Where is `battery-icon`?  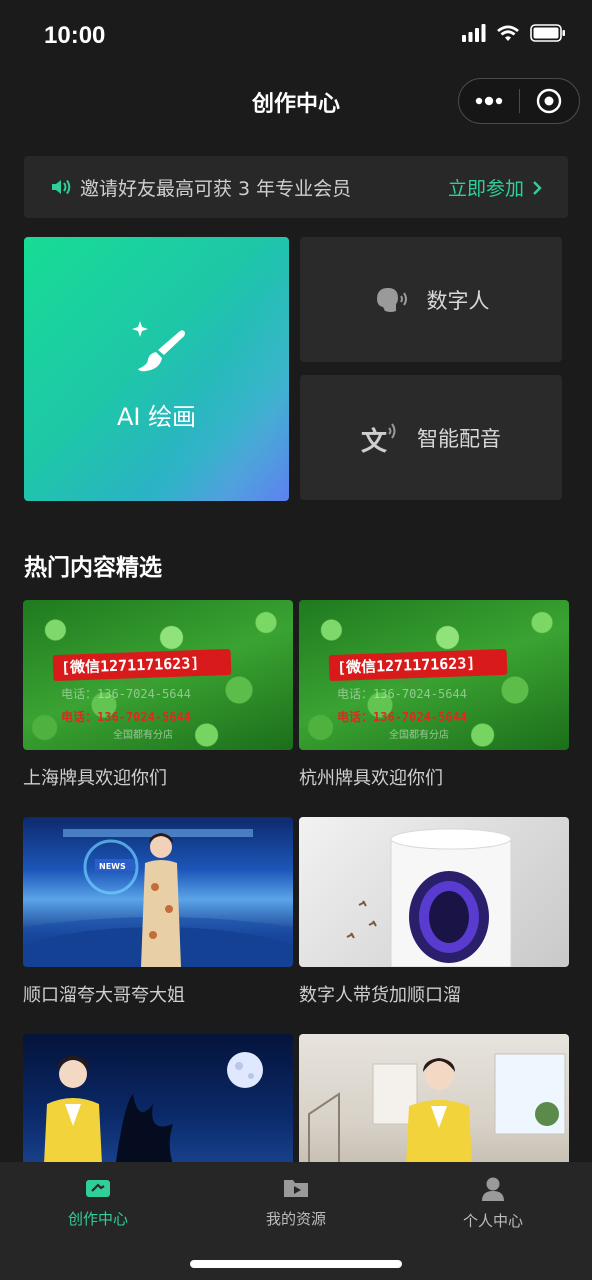
battery-icon is located at coordinates (547, 33).